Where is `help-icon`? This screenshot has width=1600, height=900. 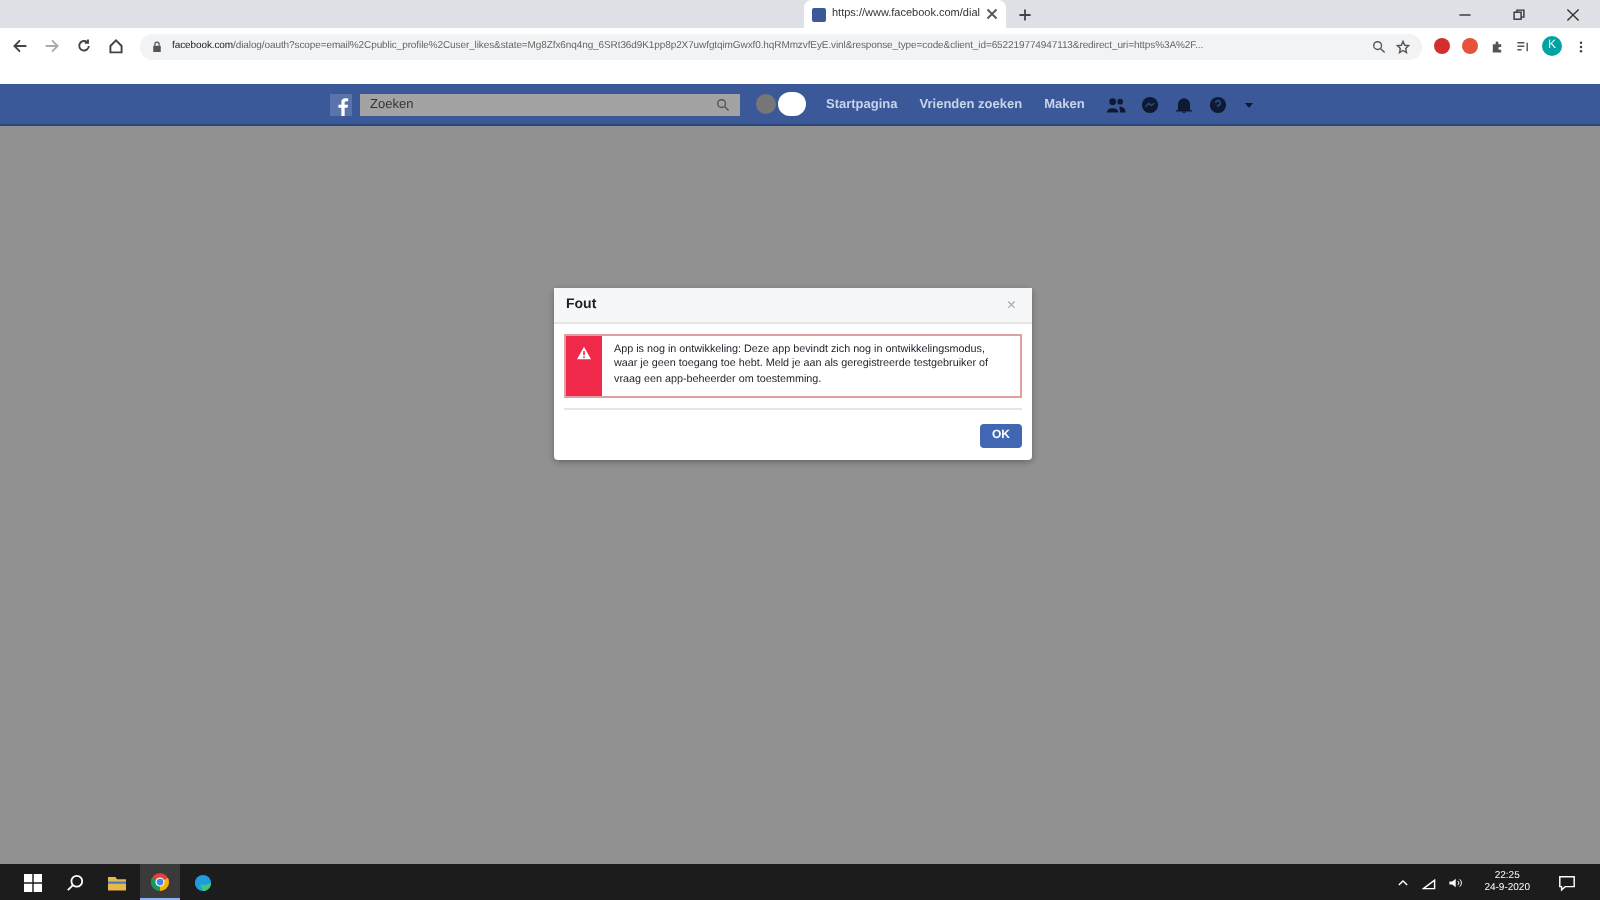
help-icon is located at coordinates (1218, 104).